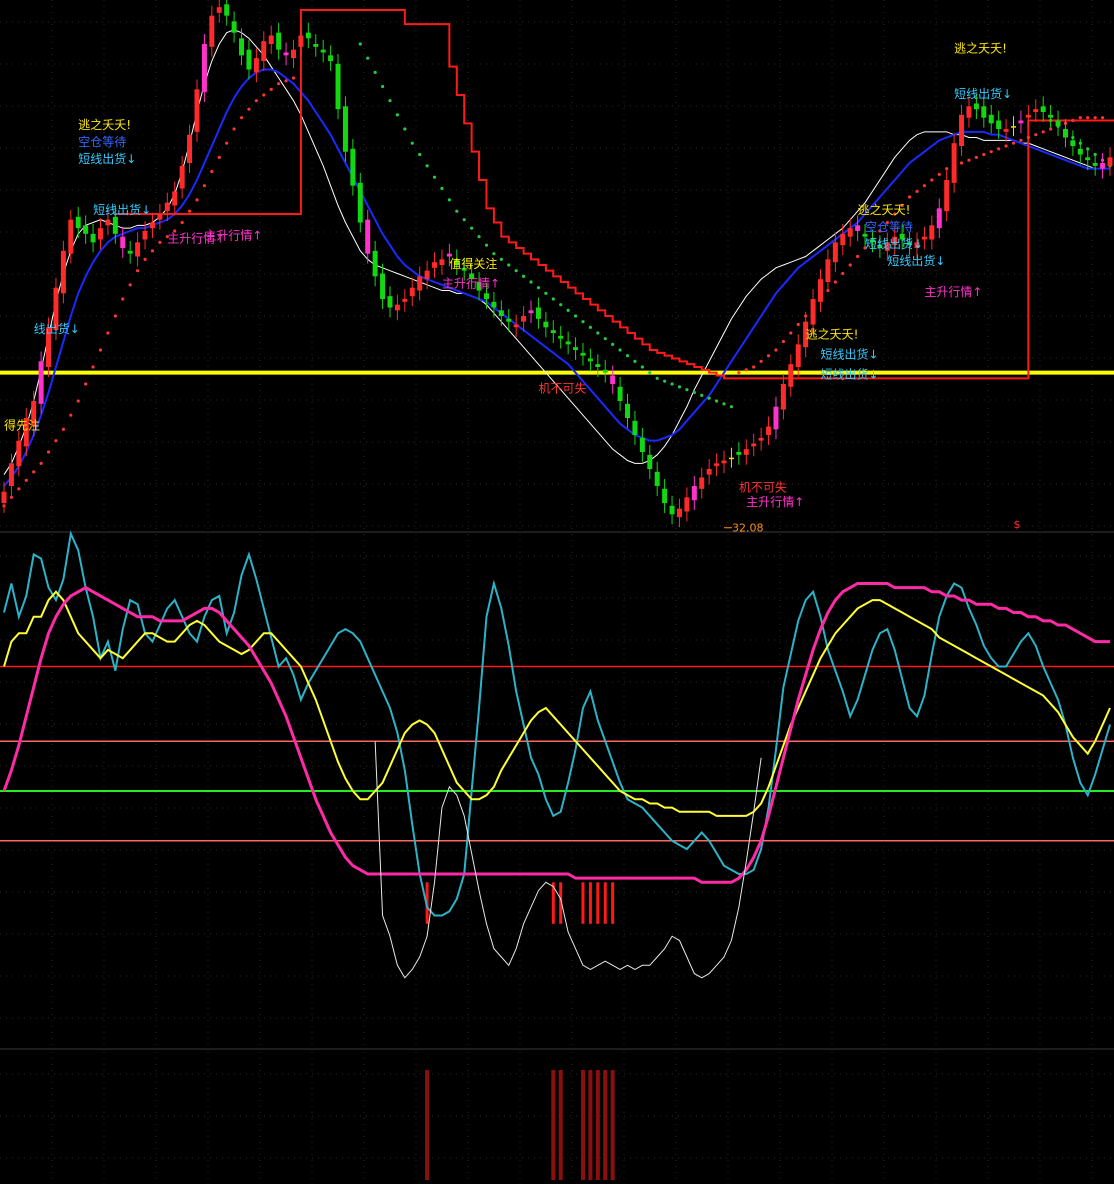  What do you see at coordinates (473, 263) in the screenshot?
I see `signal-annotation: 值得关注` at bounding box center [473, 263].